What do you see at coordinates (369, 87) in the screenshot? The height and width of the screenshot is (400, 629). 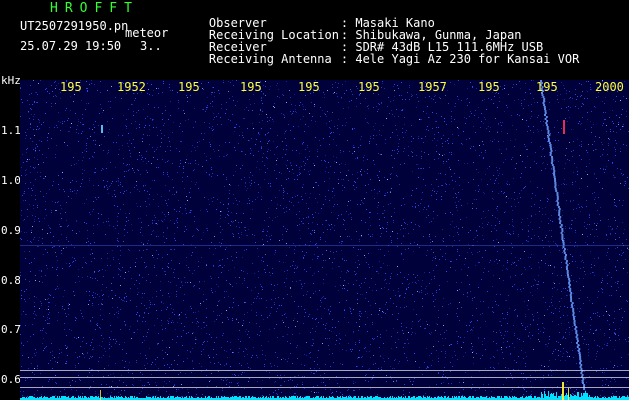 I see `x-tick-5: 195` at bounding box center [369, 87].